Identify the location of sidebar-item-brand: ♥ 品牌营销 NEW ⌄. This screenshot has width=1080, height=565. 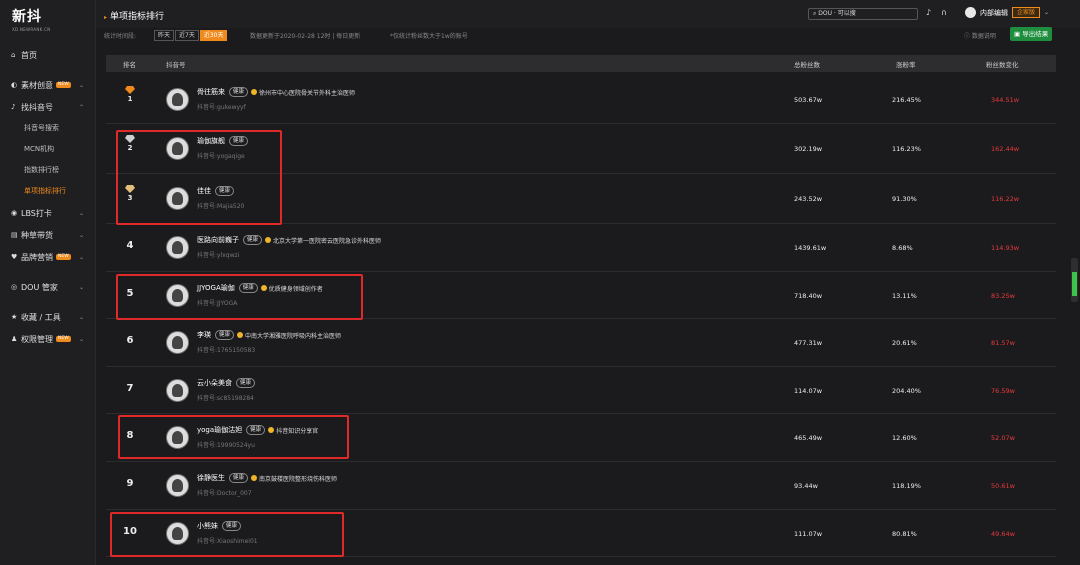
(48, 257).